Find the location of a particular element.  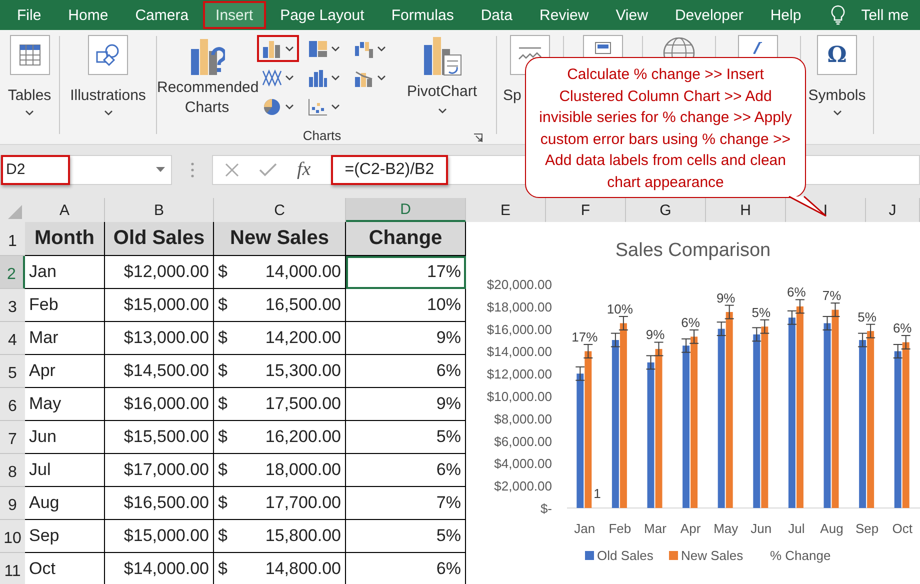

axis-label: Jan is located at coordinates (585, 528).